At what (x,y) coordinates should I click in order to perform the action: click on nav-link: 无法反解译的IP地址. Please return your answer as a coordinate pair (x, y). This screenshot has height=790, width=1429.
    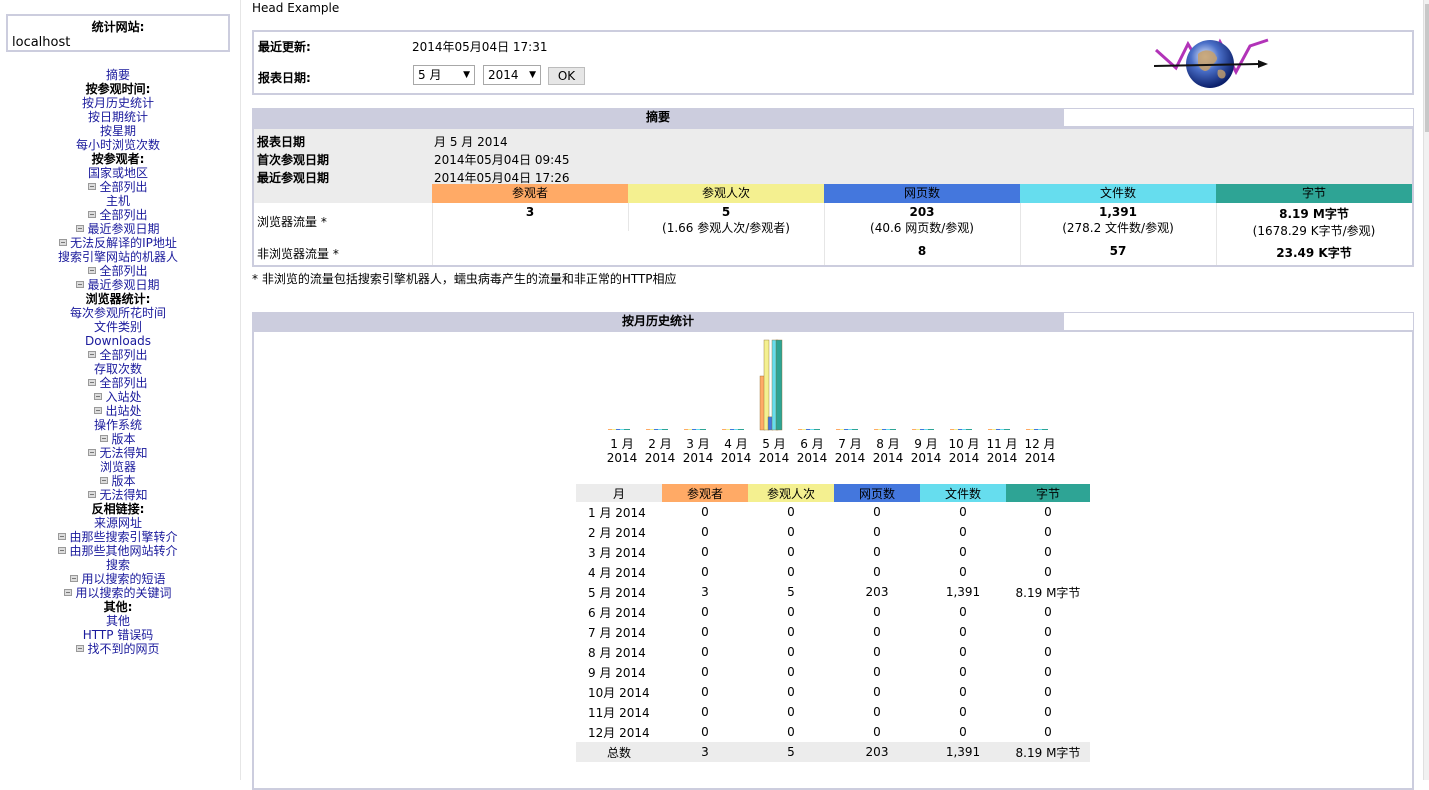
    Looking at the image, I should click on (118, 243).